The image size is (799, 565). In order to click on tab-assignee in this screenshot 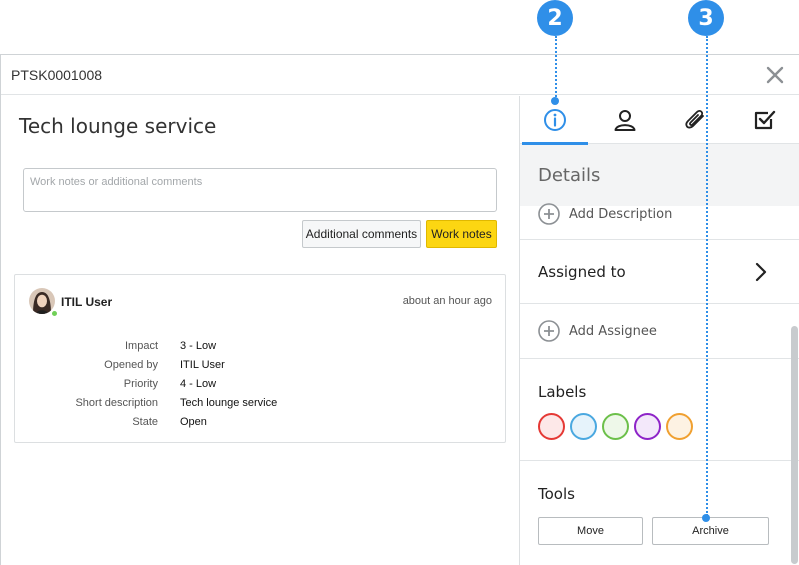, I will do `click(625, 120)`.